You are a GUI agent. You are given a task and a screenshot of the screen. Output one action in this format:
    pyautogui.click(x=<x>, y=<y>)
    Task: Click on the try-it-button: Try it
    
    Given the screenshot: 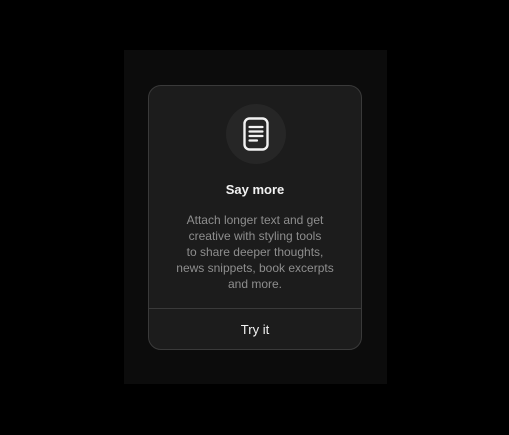 What is the action you would take?
    pyautogui.click(x=255, y=329)
    